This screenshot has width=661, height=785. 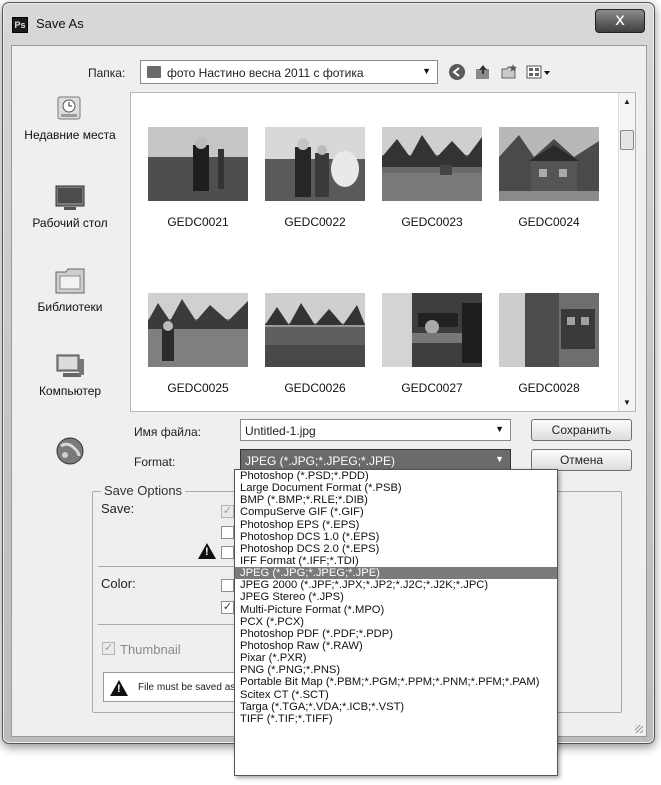 What do you see at coordinates (107, 73) in the screenshot?
I see `lookin-label: Папка:` at bounding box center [107, 73].